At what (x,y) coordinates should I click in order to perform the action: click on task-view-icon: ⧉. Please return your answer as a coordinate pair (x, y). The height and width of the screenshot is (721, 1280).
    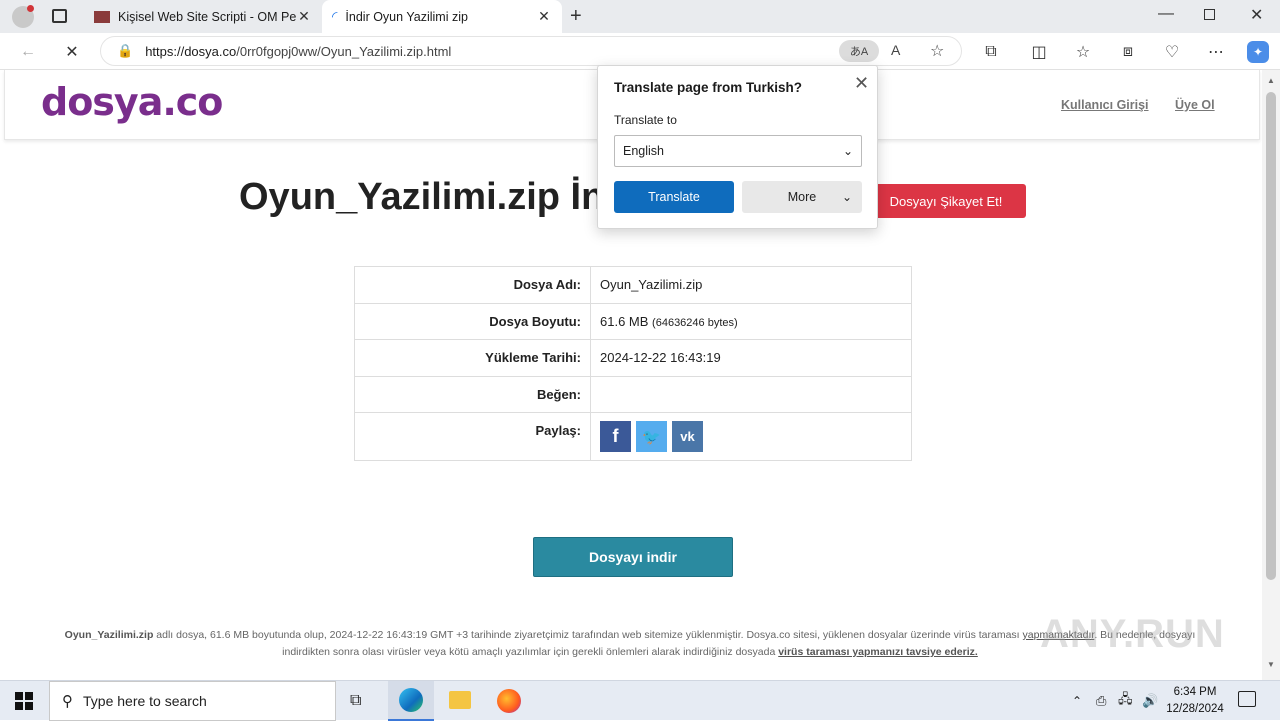
    Looking at the image, I should click on (355, 701).